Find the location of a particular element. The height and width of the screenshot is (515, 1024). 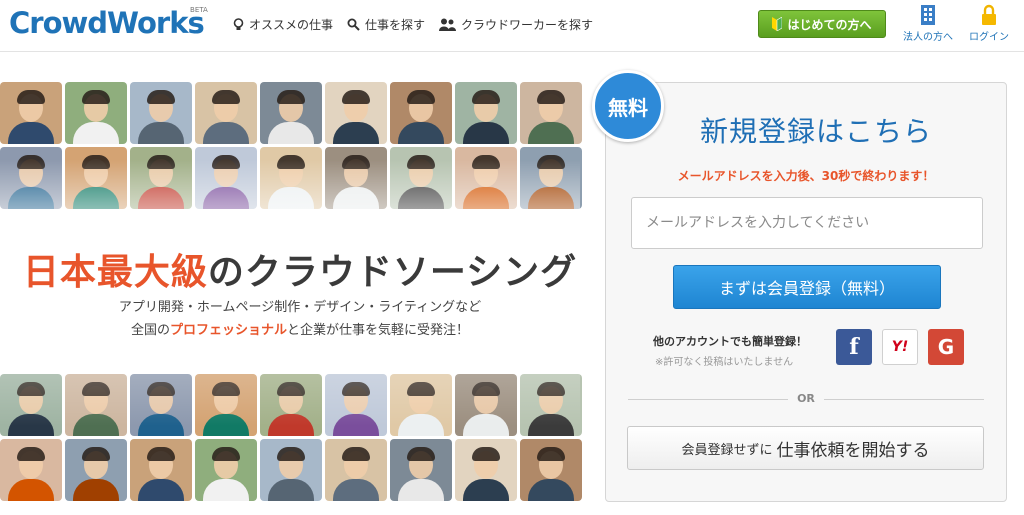

social-signup-note: ※許可なく投稿はいたしません is located at coordinates (724, 362).